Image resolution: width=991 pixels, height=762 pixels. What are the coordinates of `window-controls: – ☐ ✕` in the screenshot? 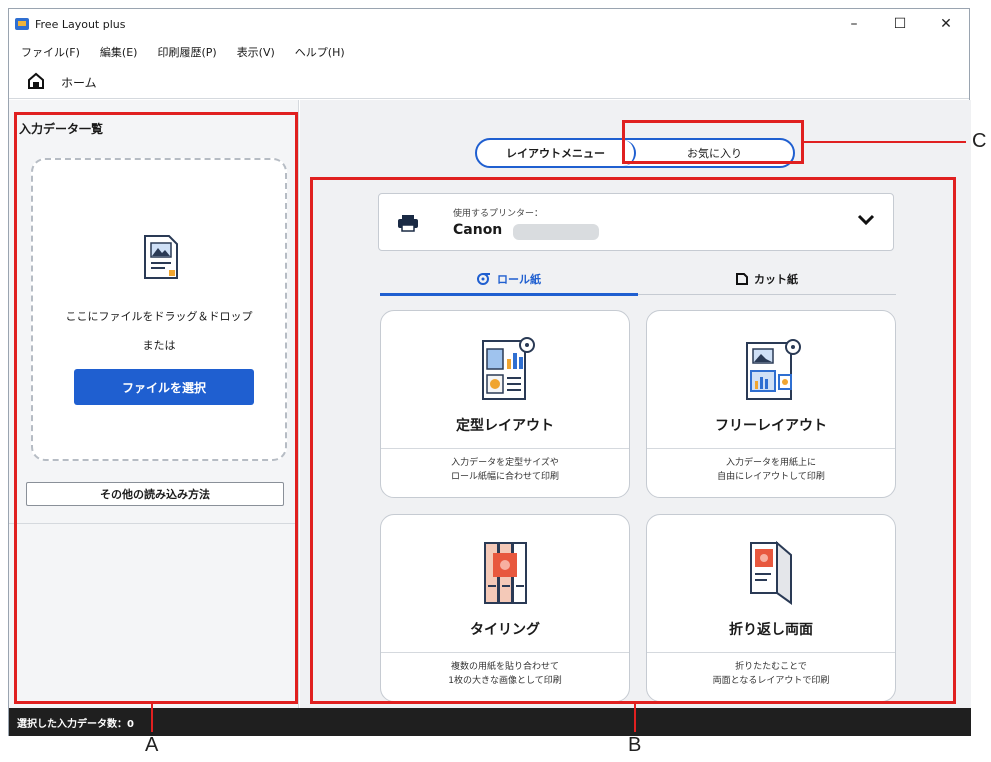 It's located at (900, 24).